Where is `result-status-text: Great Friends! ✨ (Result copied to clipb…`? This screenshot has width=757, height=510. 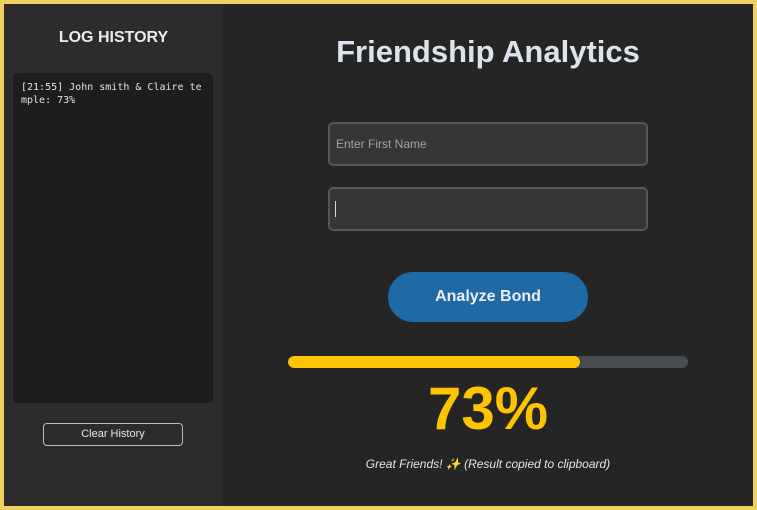
result-status-text: Great Friends! ✨ (Result copied to clipb… is located at coordinates (488, 464).